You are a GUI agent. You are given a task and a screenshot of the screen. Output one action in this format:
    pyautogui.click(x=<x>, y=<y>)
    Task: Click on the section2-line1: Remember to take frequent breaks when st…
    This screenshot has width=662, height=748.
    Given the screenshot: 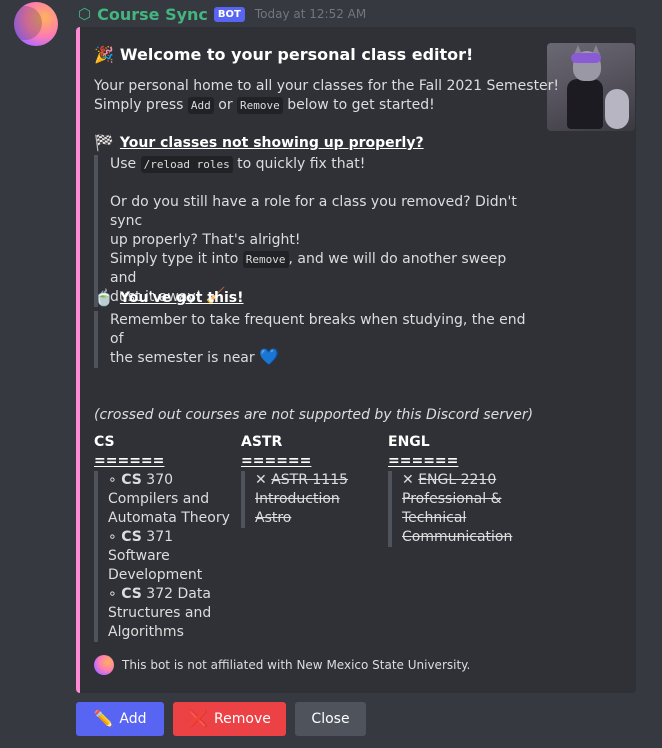 What is the action you would take?
    pyautogui.click(x=318, y=329)
    